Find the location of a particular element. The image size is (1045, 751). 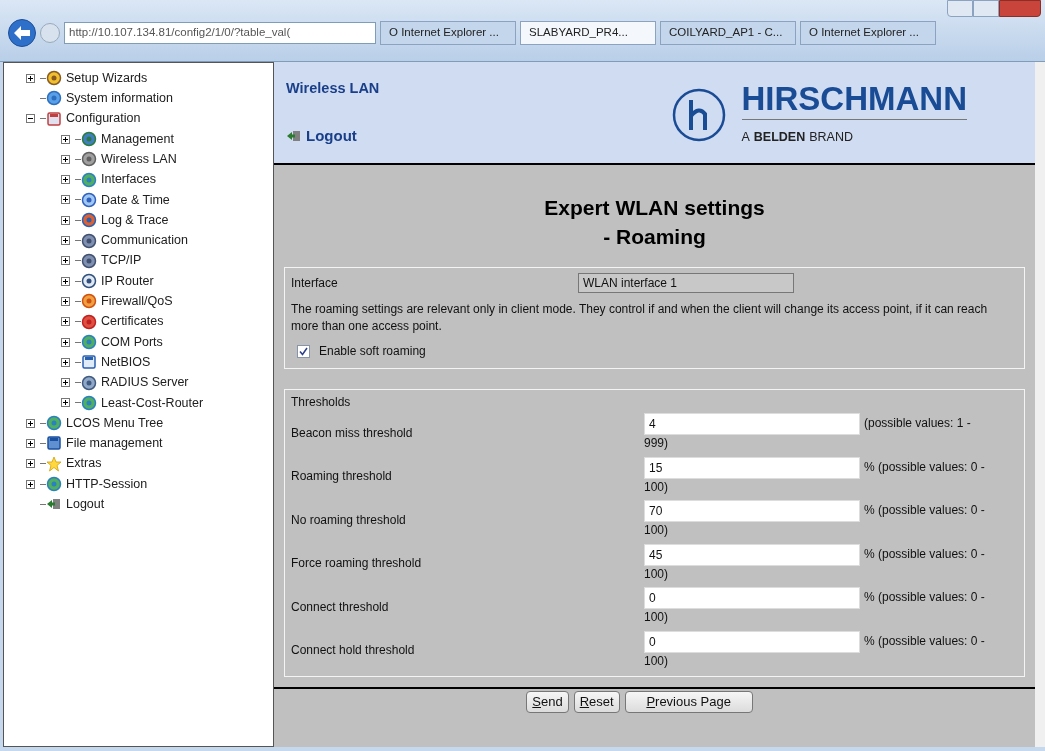

tree-item: Certificates is located at coordinates (132, 322).